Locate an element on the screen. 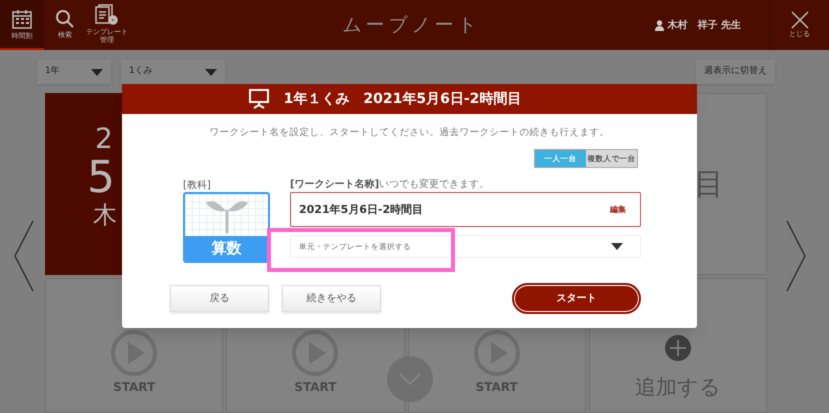 This screenshot has height=413, width=829. calendar-icon is located at coordinates (22, 19).